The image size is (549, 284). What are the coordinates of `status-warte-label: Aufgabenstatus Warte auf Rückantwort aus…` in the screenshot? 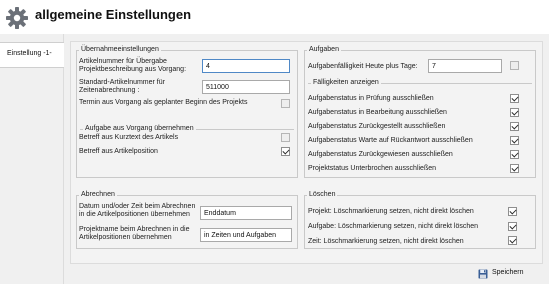 It's located at (390, 140).